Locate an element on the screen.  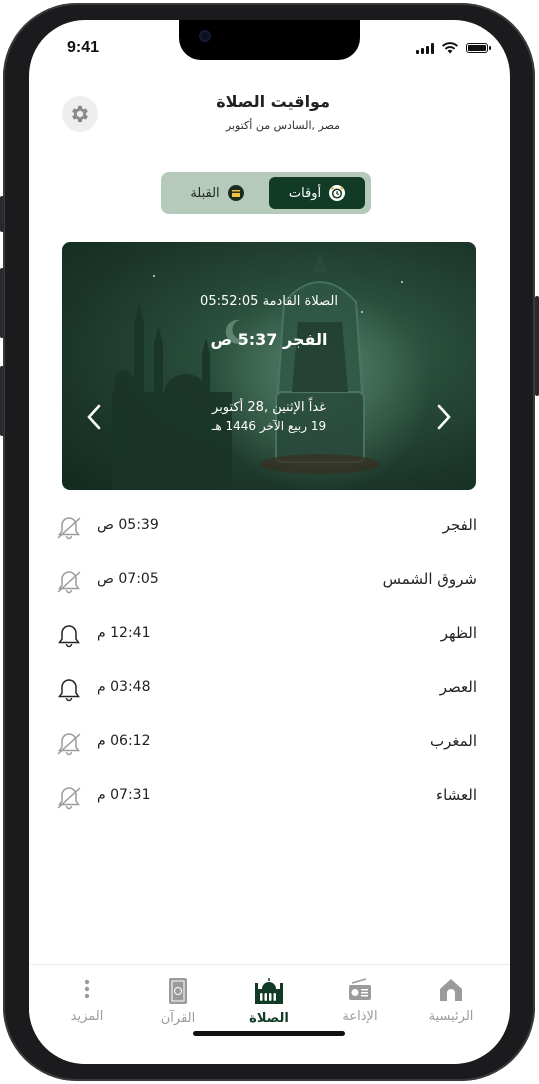
prayer-time: 06:12 م is located at coordinates (124, 741).